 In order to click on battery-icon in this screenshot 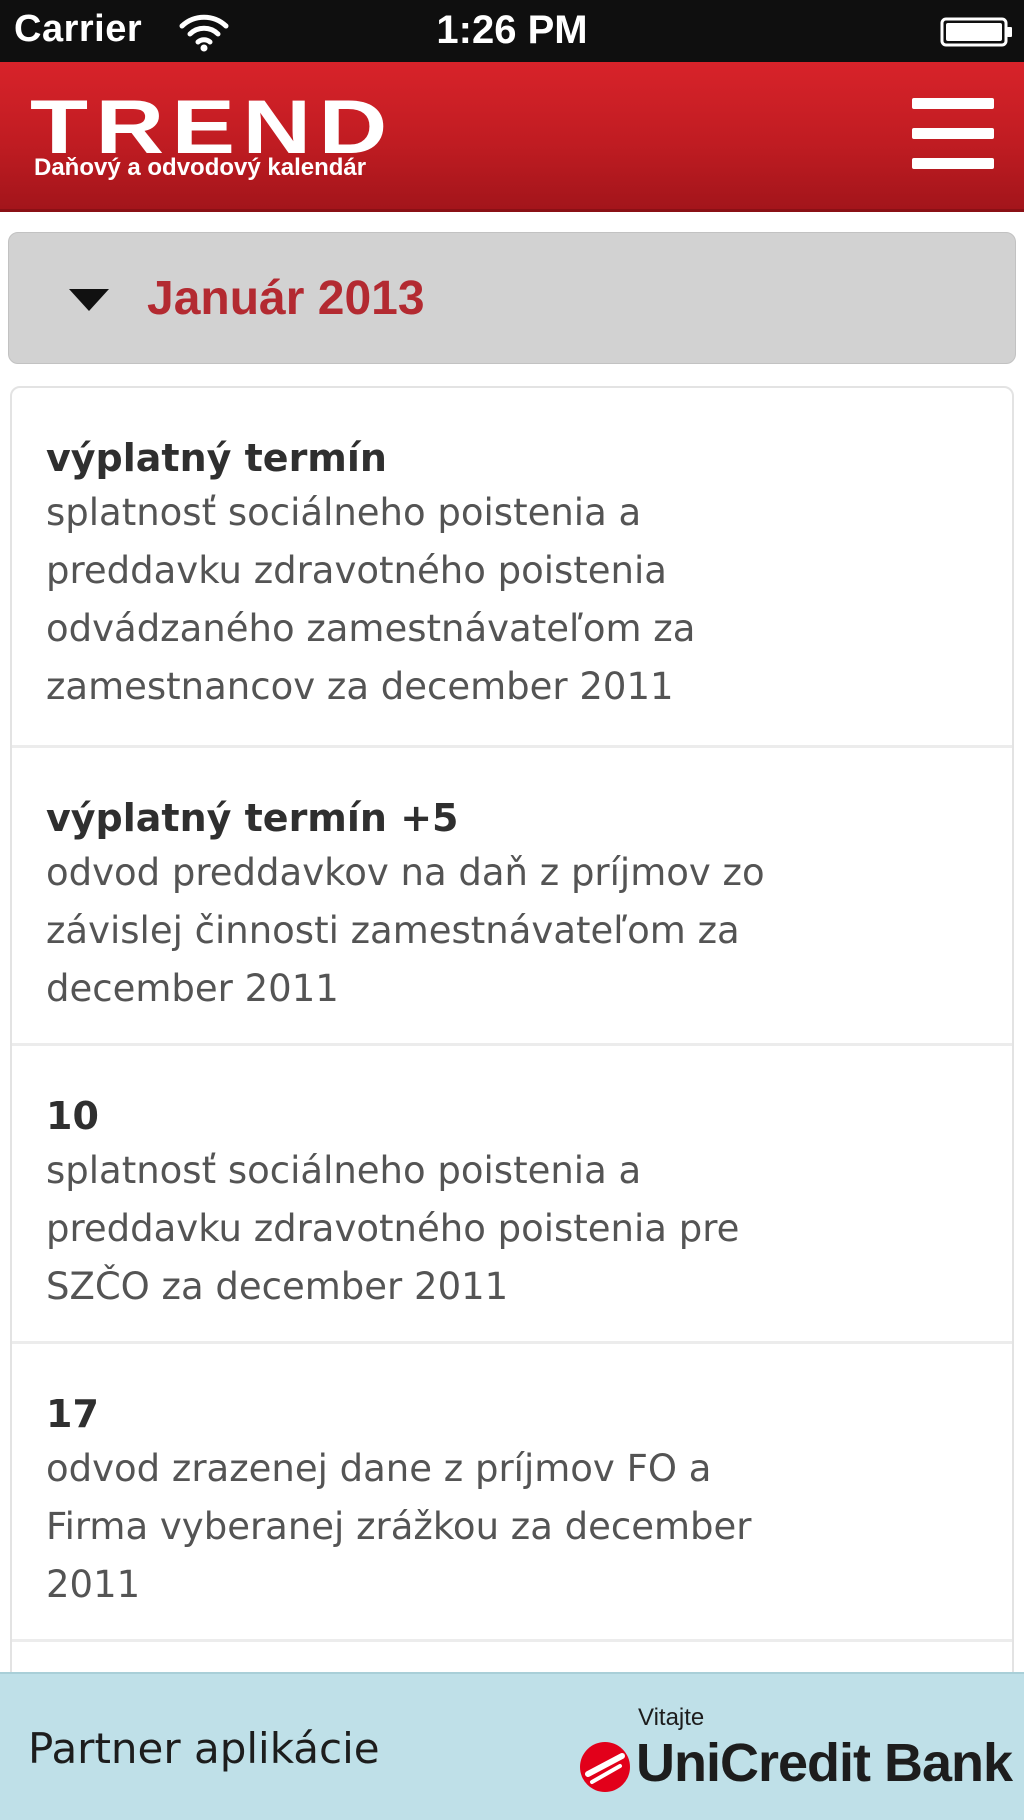, I will do `click(976, 32)`.